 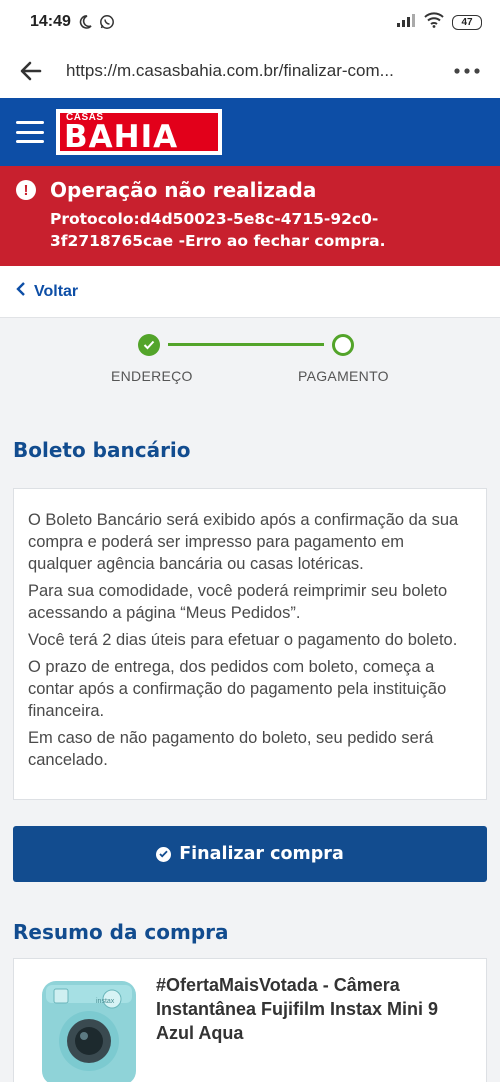 I want to click on more-options-icon, so click(x=467, y=71).